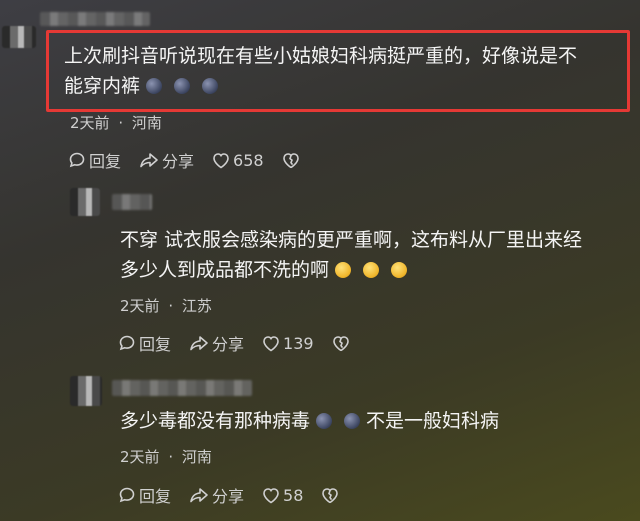 The height and width of the screenshot is (521, 640). I want to click on comment-actions: 回复 分享 139, so click(244, 343).